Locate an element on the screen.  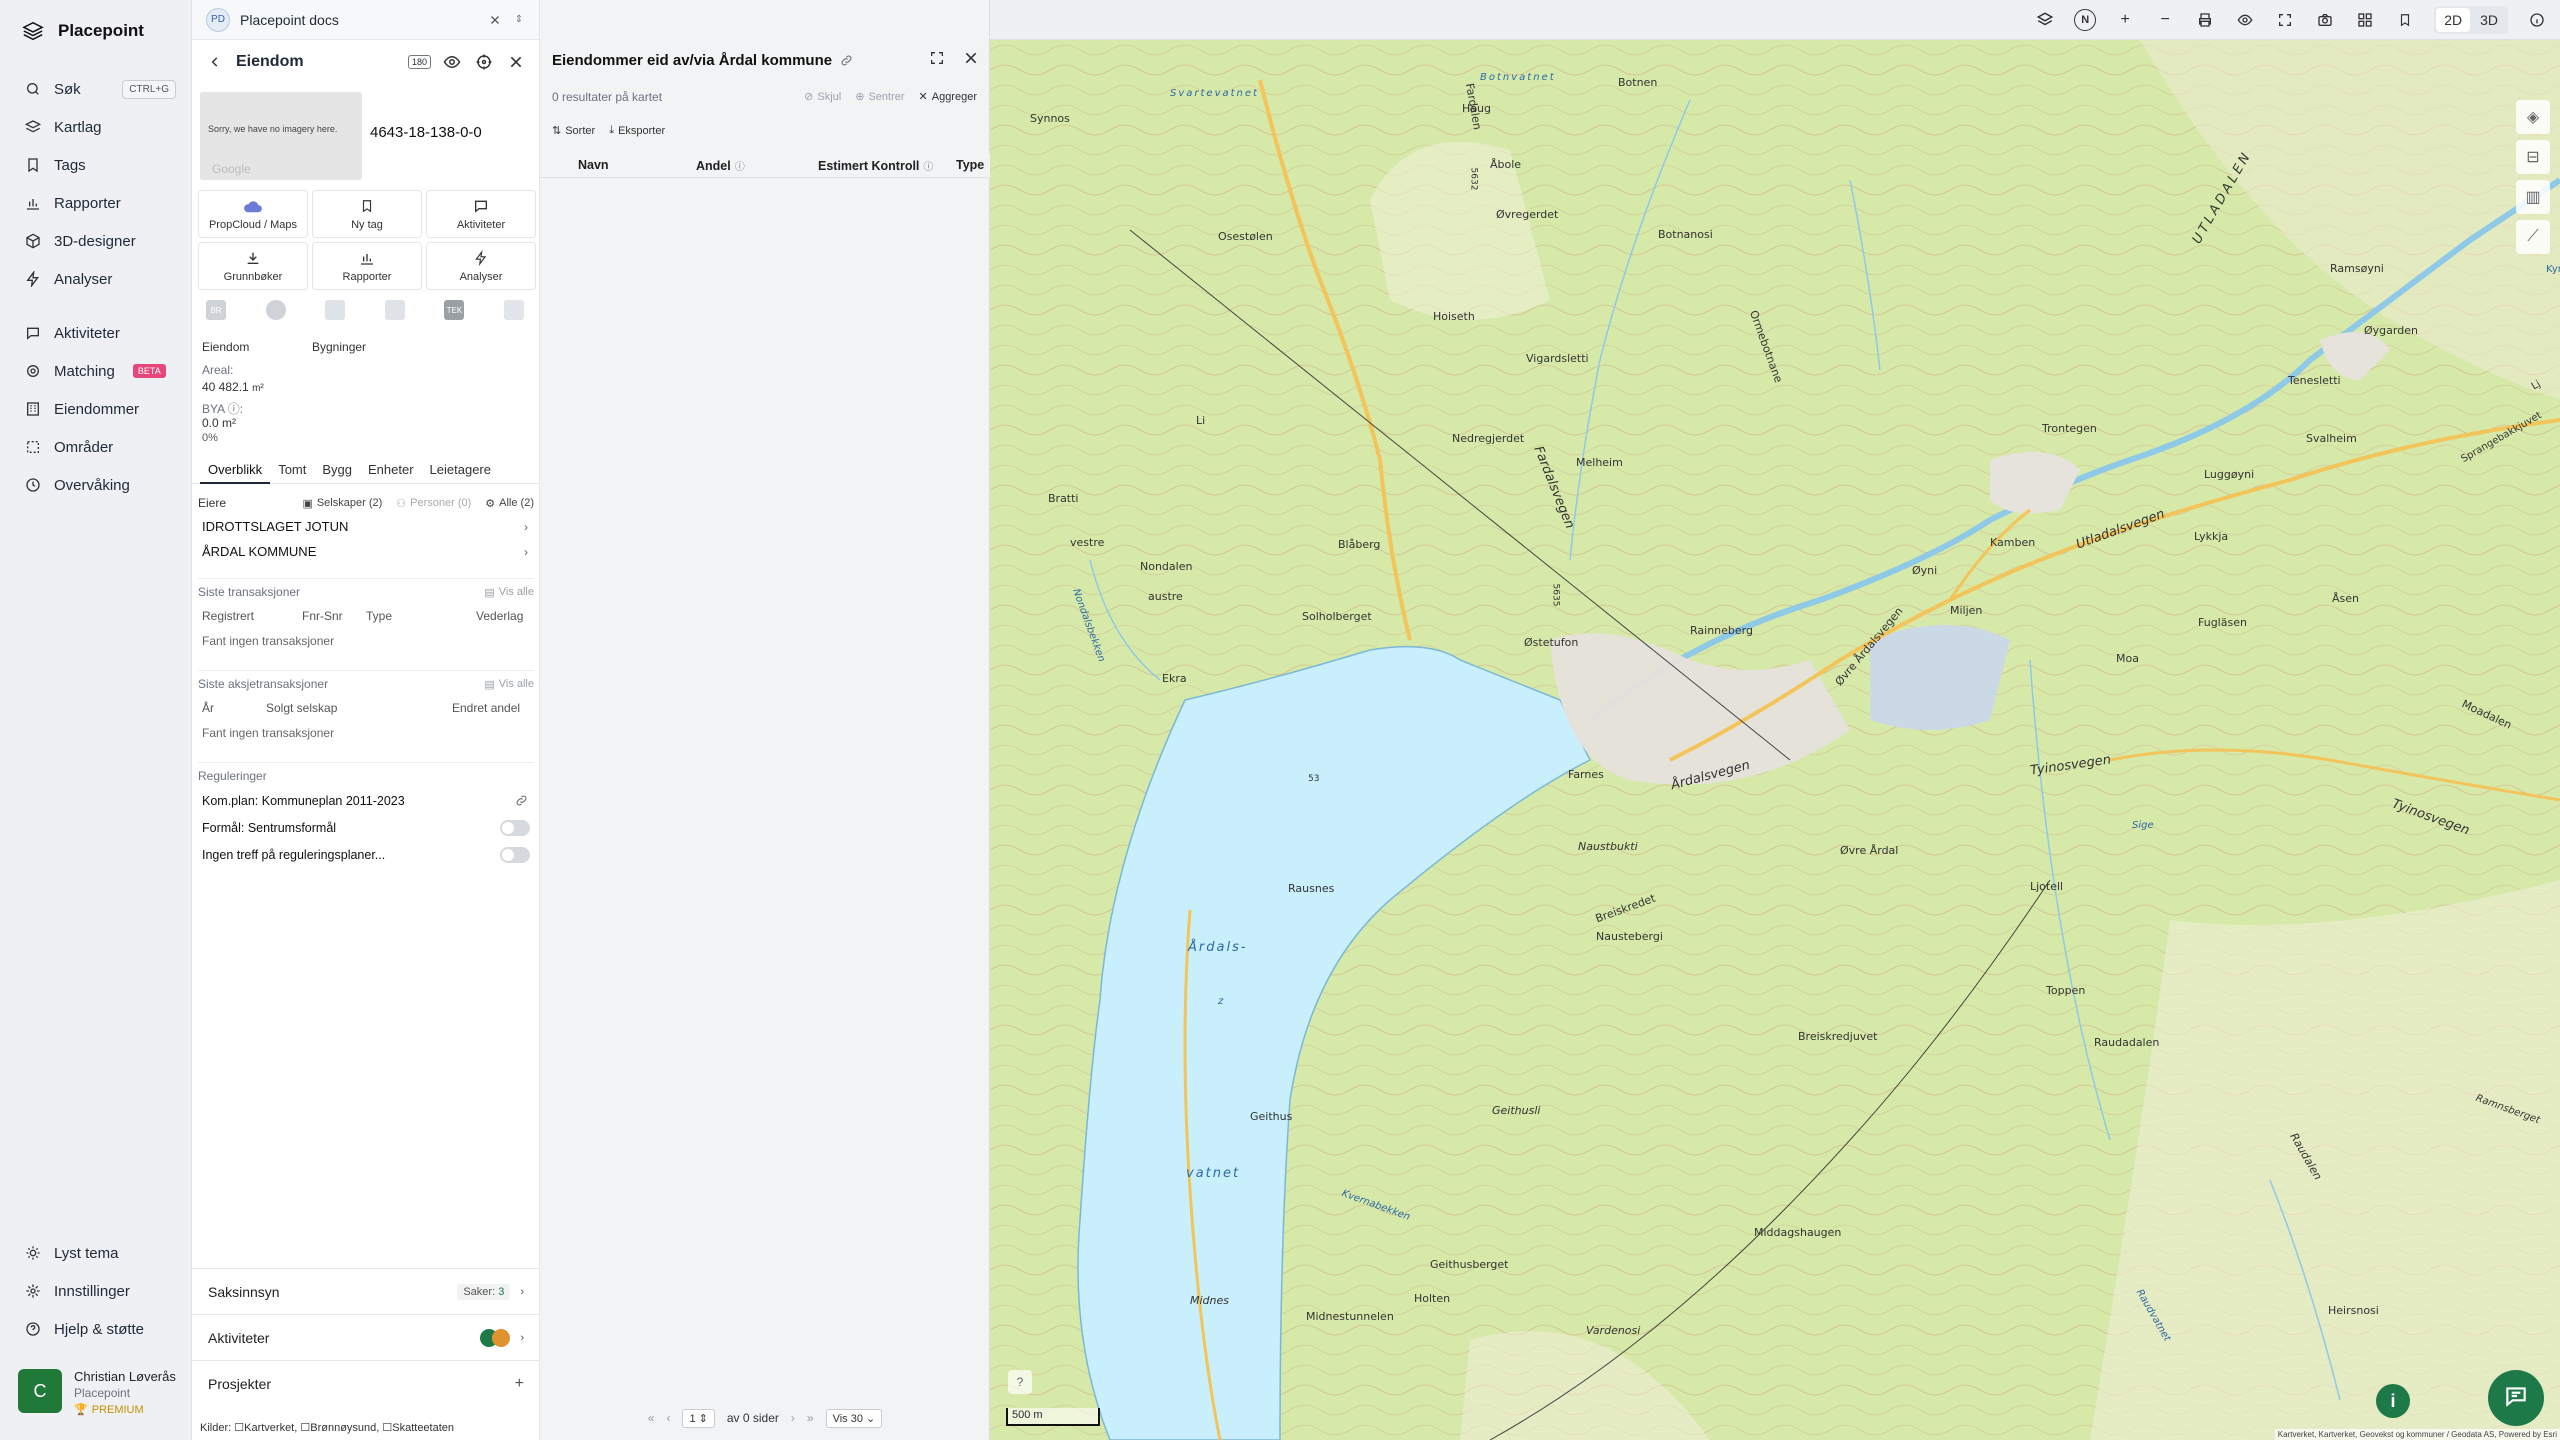
mode-2d-button: 2D is located at coordinates (2453, 19).